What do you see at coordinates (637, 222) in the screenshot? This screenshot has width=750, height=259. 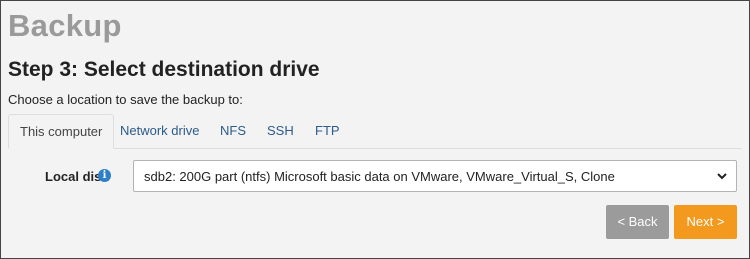 I see `back-button: < Back` at bounding box center [637, 222].